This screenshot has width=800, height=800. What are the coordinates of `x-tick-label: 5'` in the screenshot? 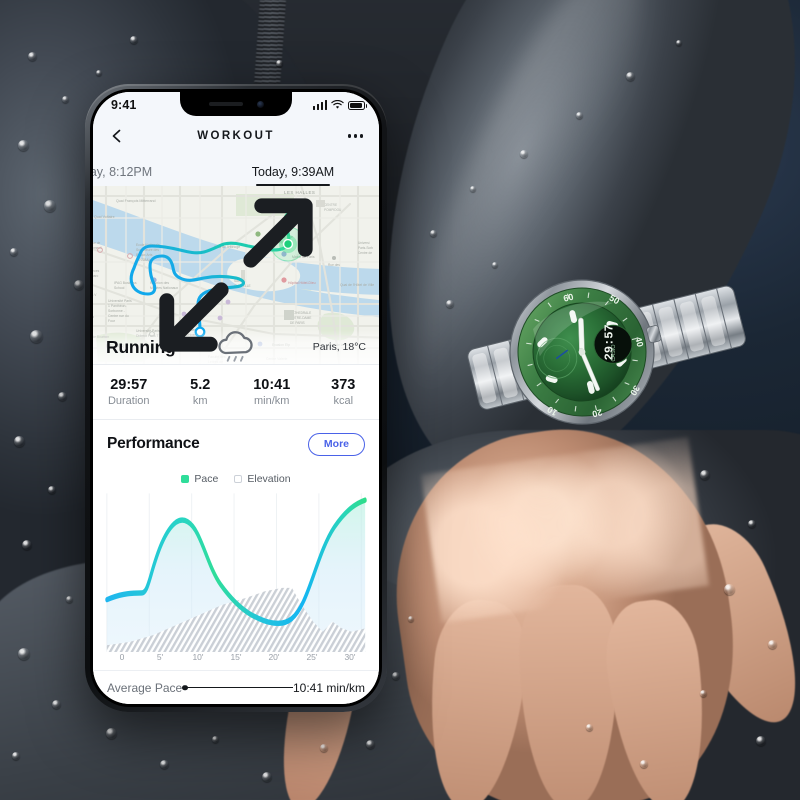 It's located at (160, 657).